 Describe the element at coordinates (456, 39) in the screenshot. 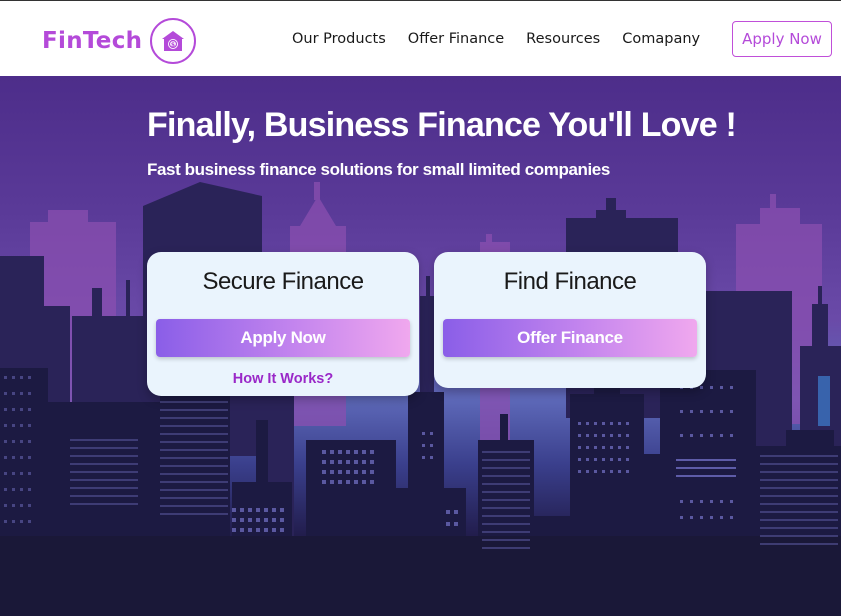

I see `nav-item-offer-finance: Offer Finance` at that location.